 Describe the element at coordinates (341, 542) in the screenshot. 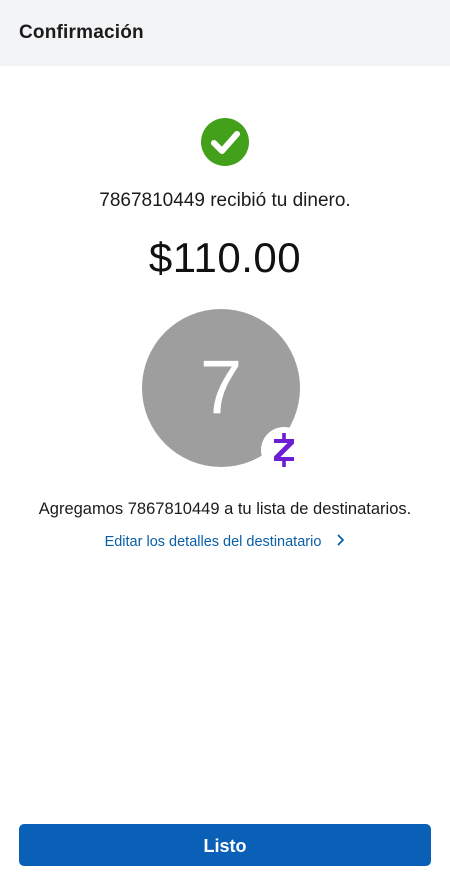

I see `chevron-right-icon` at that location.